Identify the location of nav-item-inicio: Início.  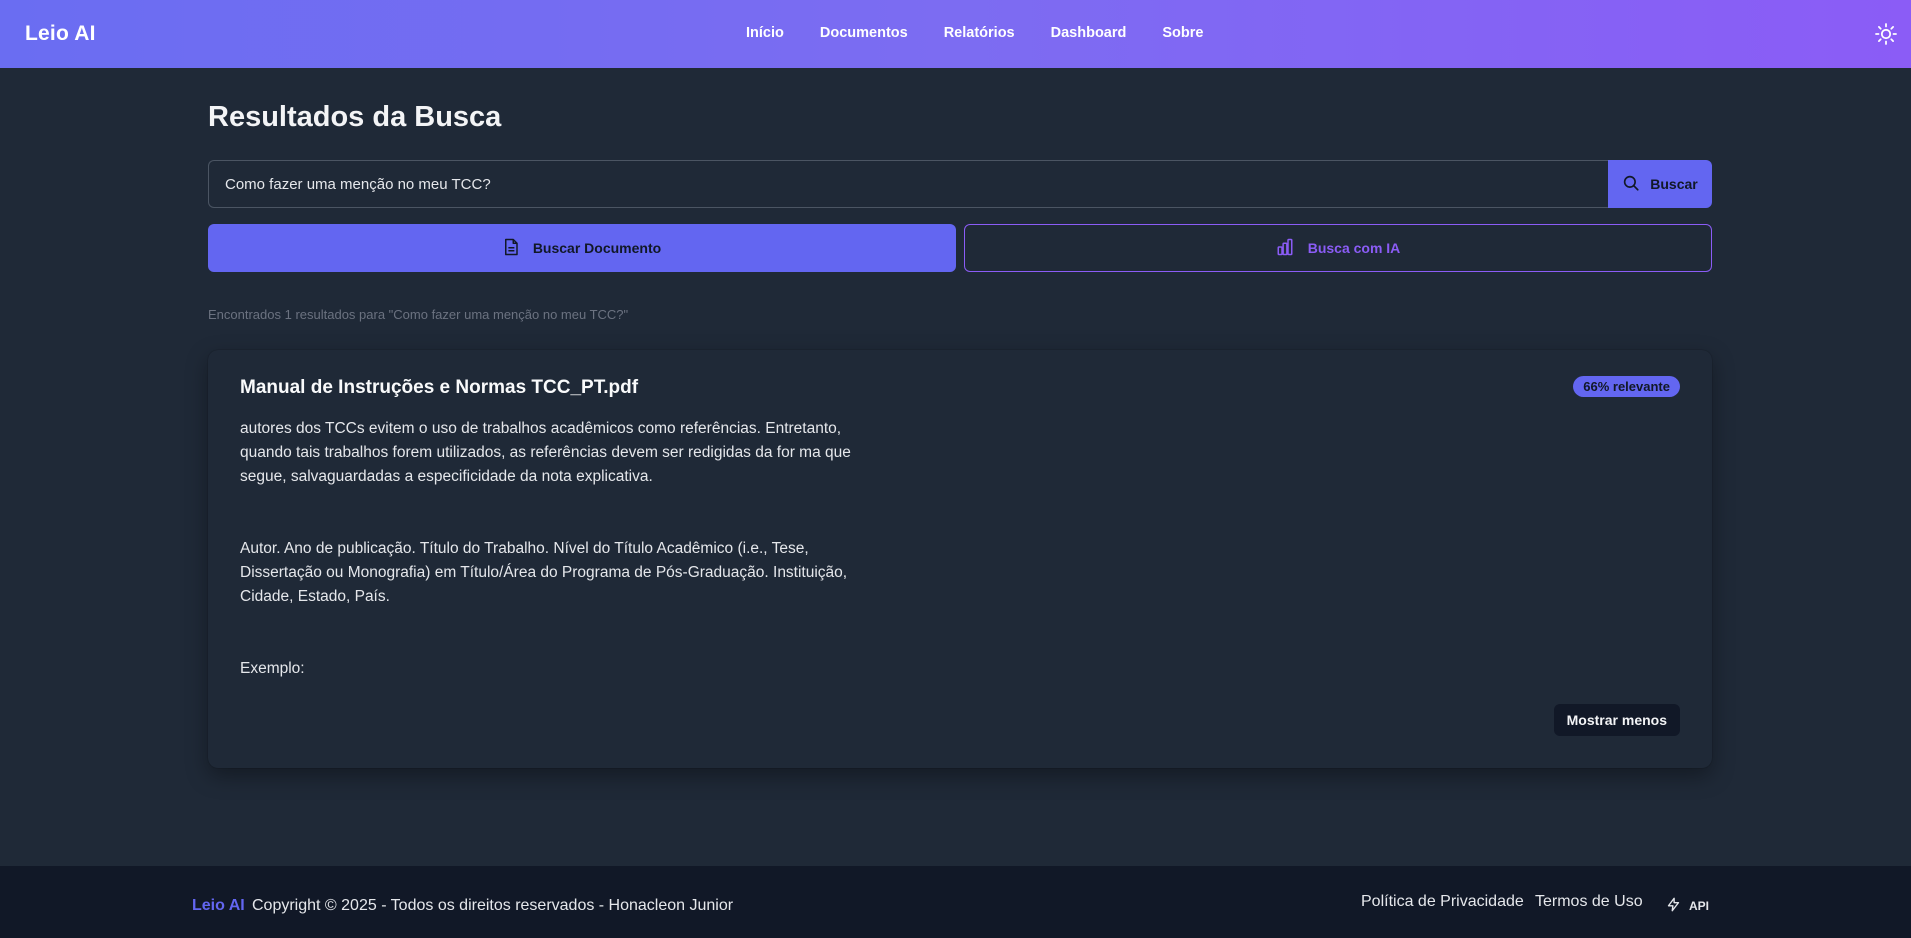
(765, 33).